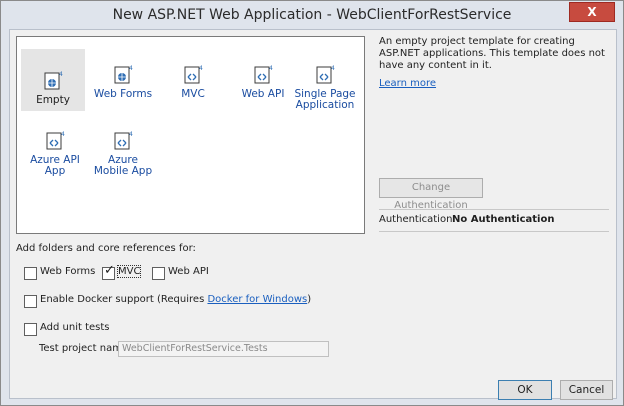  What do you see at coordinates (55, 165) in the screenshot?
I see `template-label: Azure API App` at bounding box center [55, 165].